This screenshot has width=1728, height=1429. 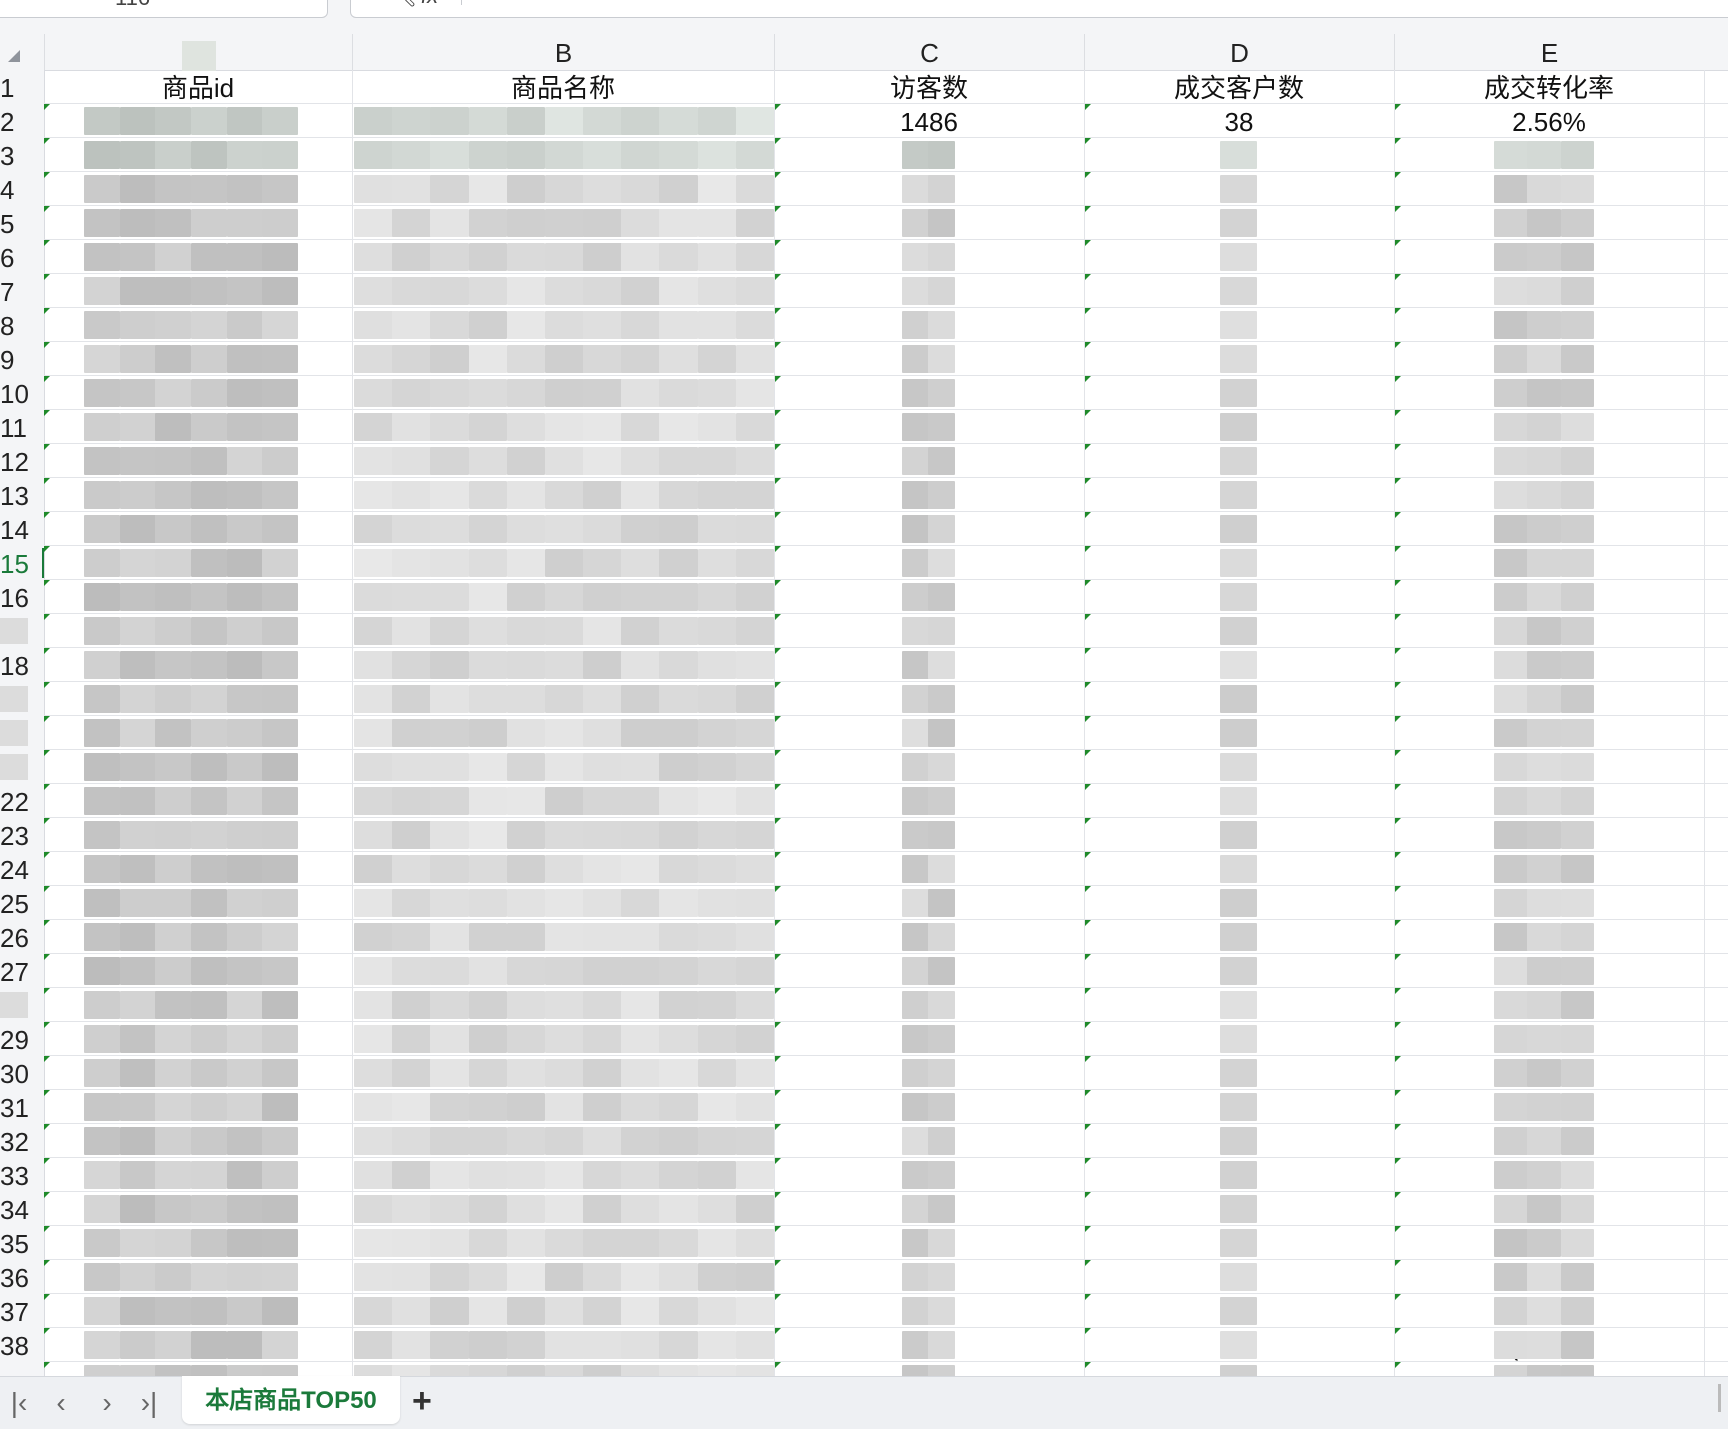 I want to click on row-gridline, so click(x=886, y=817).